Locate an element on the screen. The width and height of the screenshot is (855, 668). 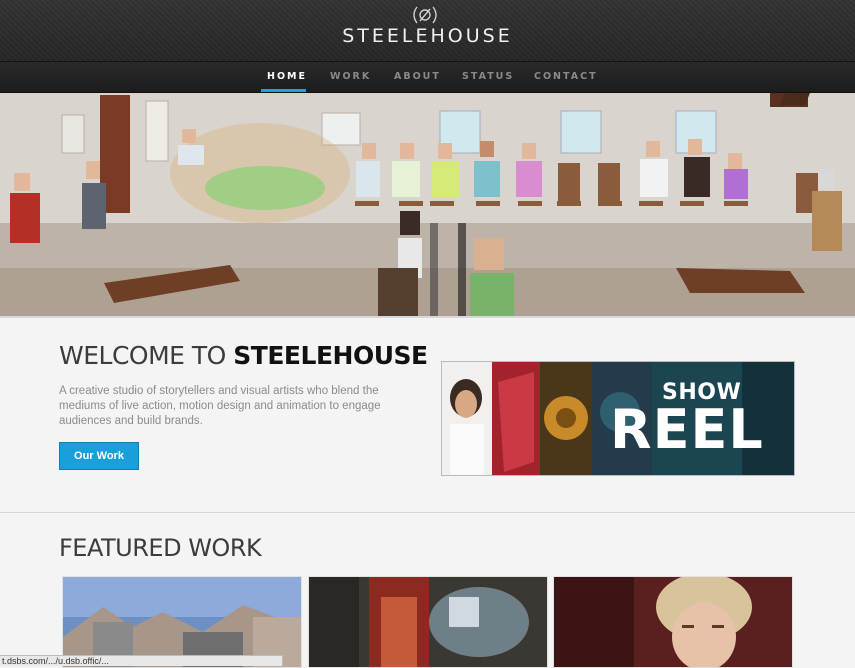
our-work-button: Our Work is located at coordinates (99, 456).